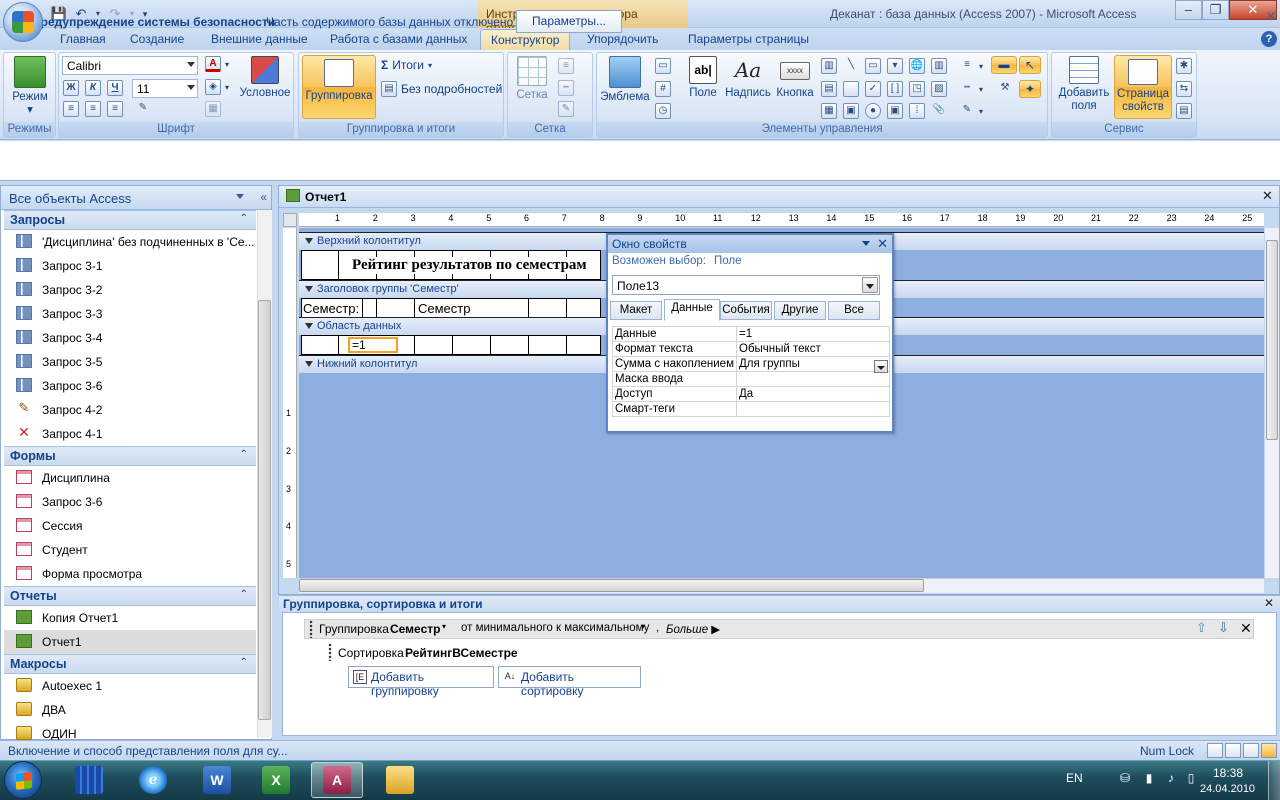  What do you see at coordinates (130, 526) in the screenshot?
I see `nav-item: Сессия` at bounding box center [130, 526].